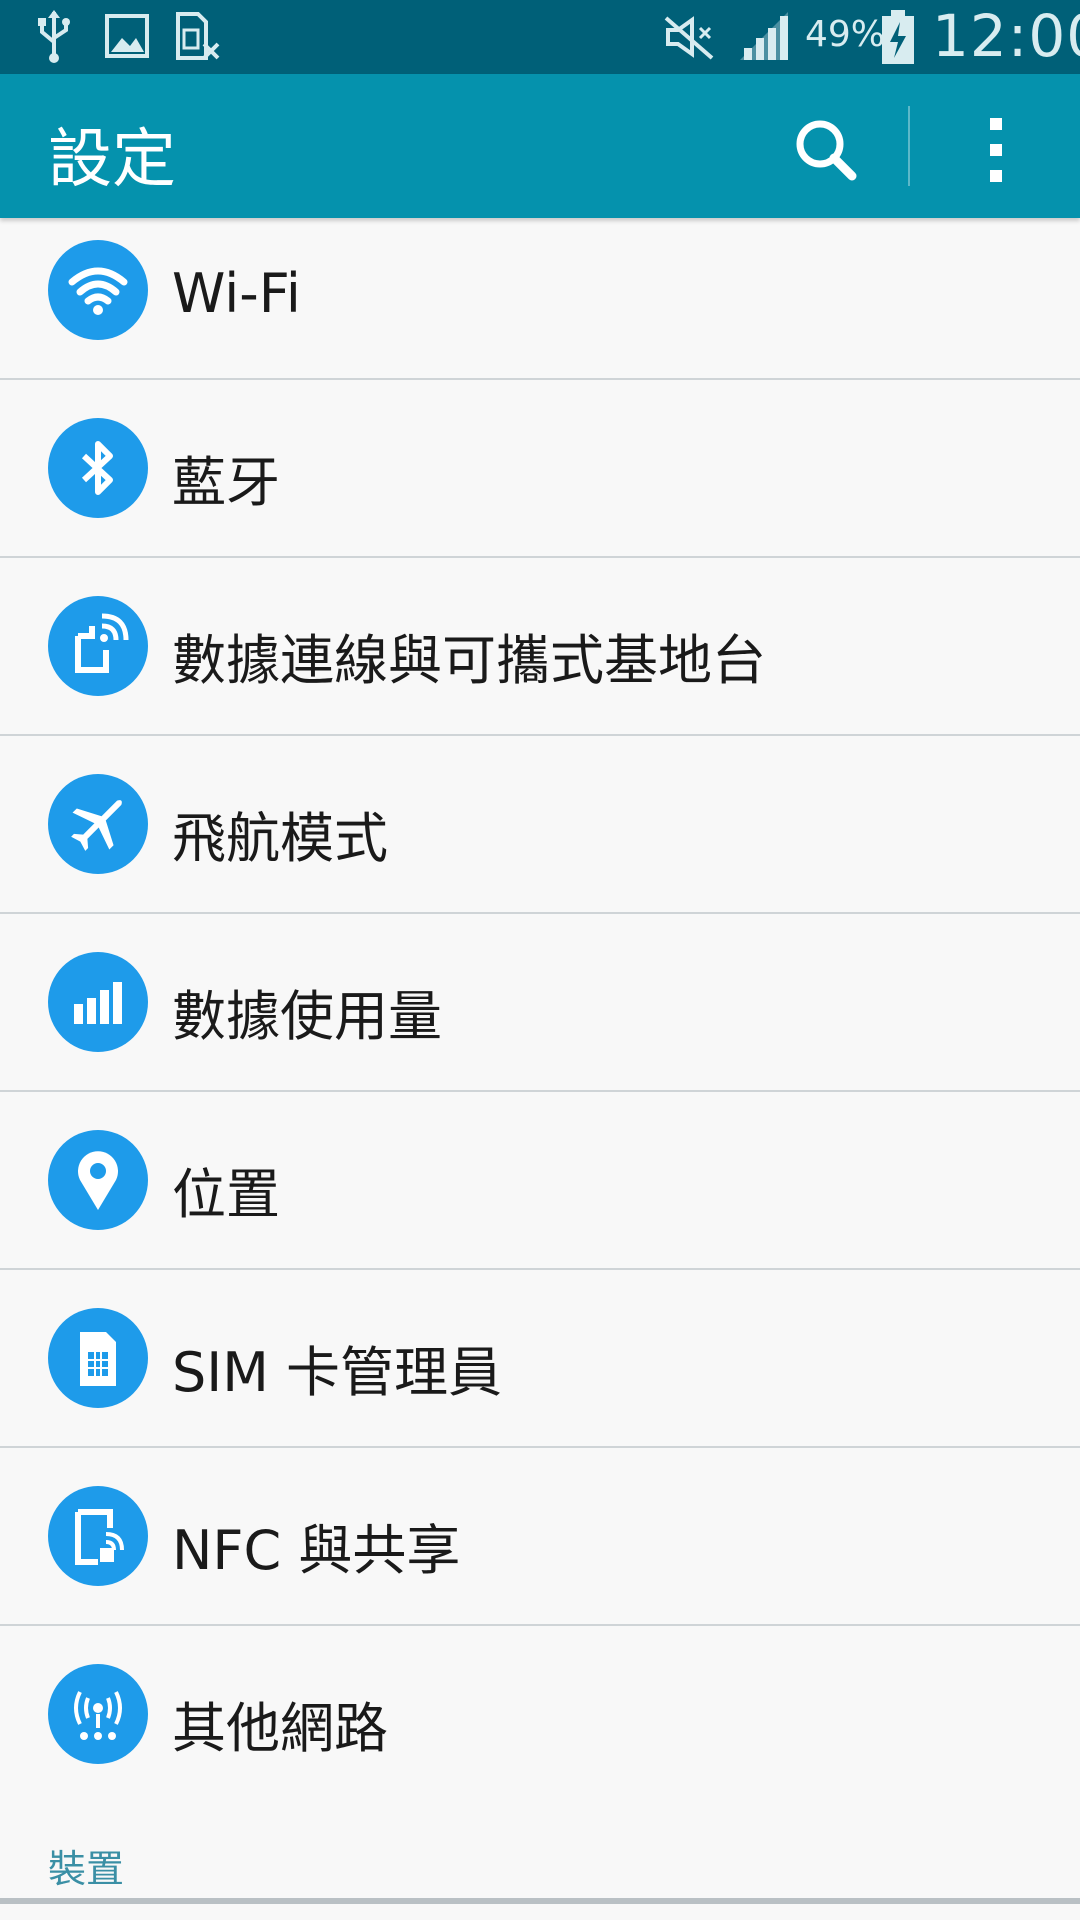 The width and height of the screenshot is (1080, 1920). I want to click on overflow-menu-button, so click(996, 149).